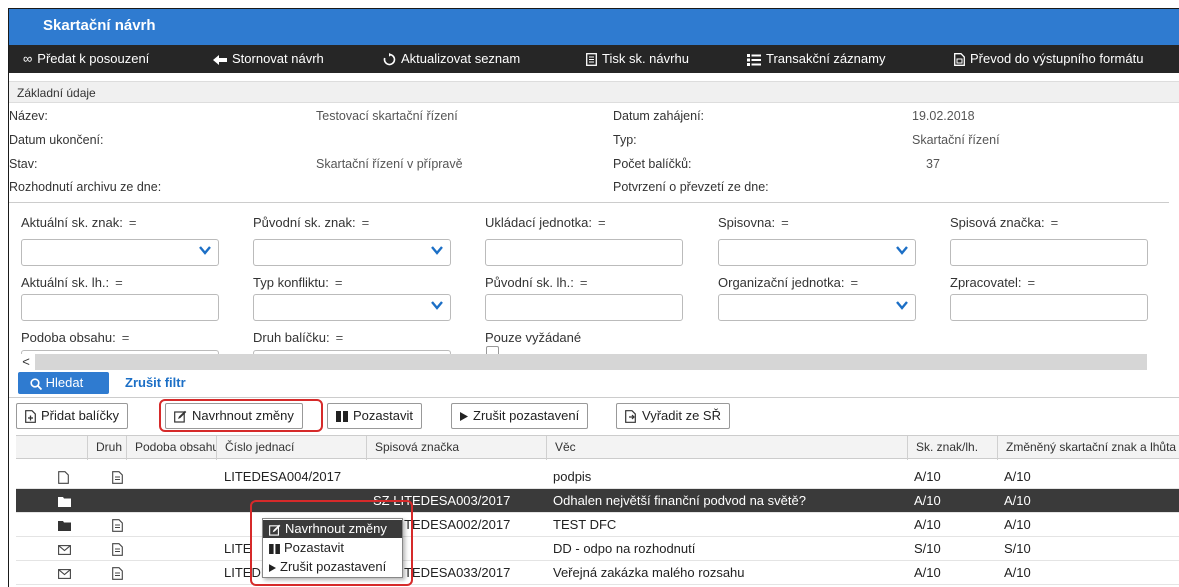  What do you see at coordinates (171, 448) in the screenshot?
I see `column-header: Podoba obsahu` at bounding box center [171, 448].